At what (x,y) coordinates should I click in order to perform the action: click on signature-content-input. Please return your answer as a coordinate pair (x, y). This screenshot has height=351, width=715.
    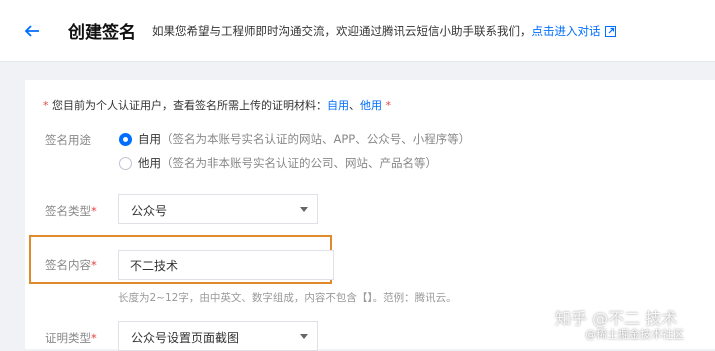
    Looking at the image, I should click on (226, 265).